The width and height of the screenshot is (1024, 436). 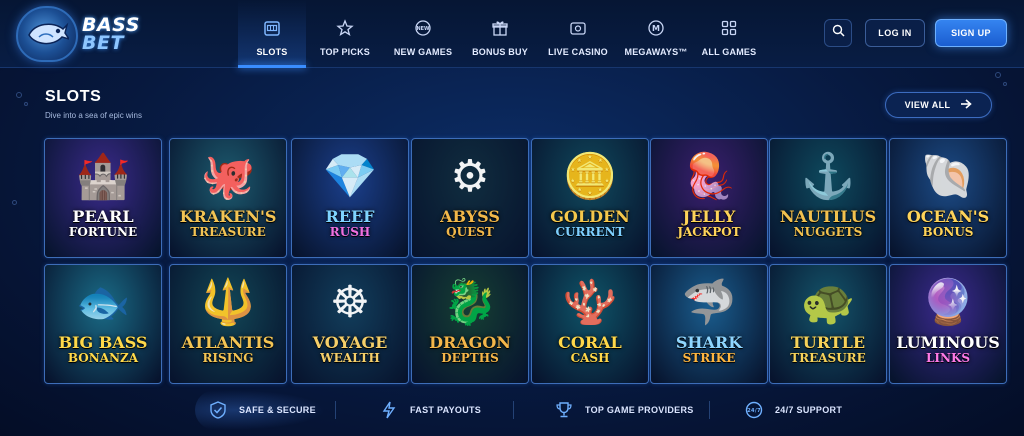 What do you see at coordinates (828, 302) in the screenshot?
I see `turtle-icon: 🐢` at bounding box center [828, 302].